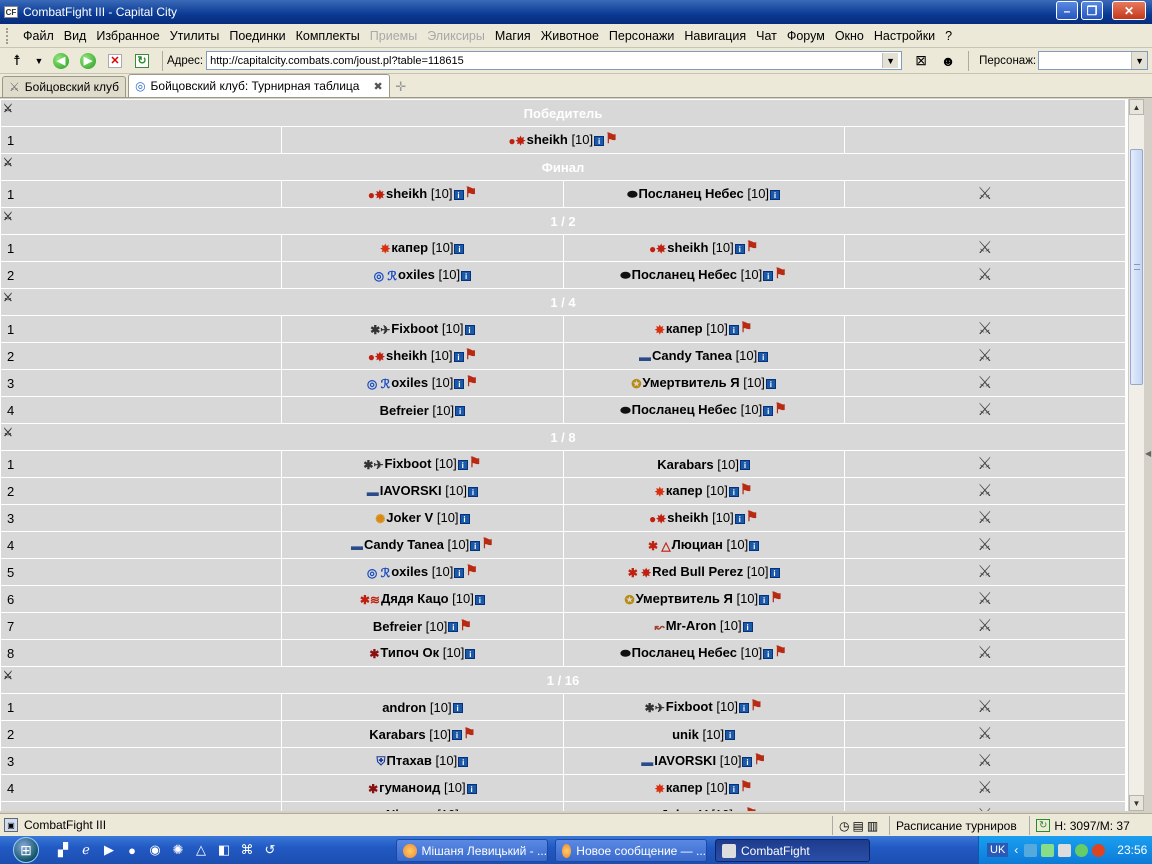 The height and width of the screenshot is (864, 1152). Describe the element at coordinates (766, 36) in the screenshot. I see `menu-item-12: Чат` at that location.